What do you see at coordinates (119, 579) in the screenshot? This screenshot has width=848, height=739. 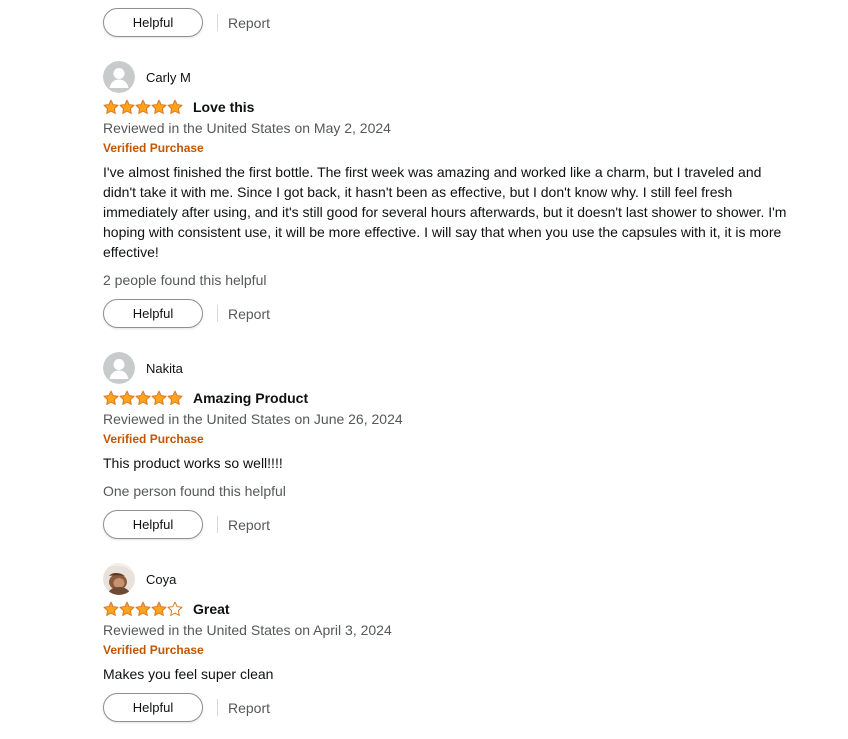 I see `user-photo-avatar` at bounding box center [119, 579].